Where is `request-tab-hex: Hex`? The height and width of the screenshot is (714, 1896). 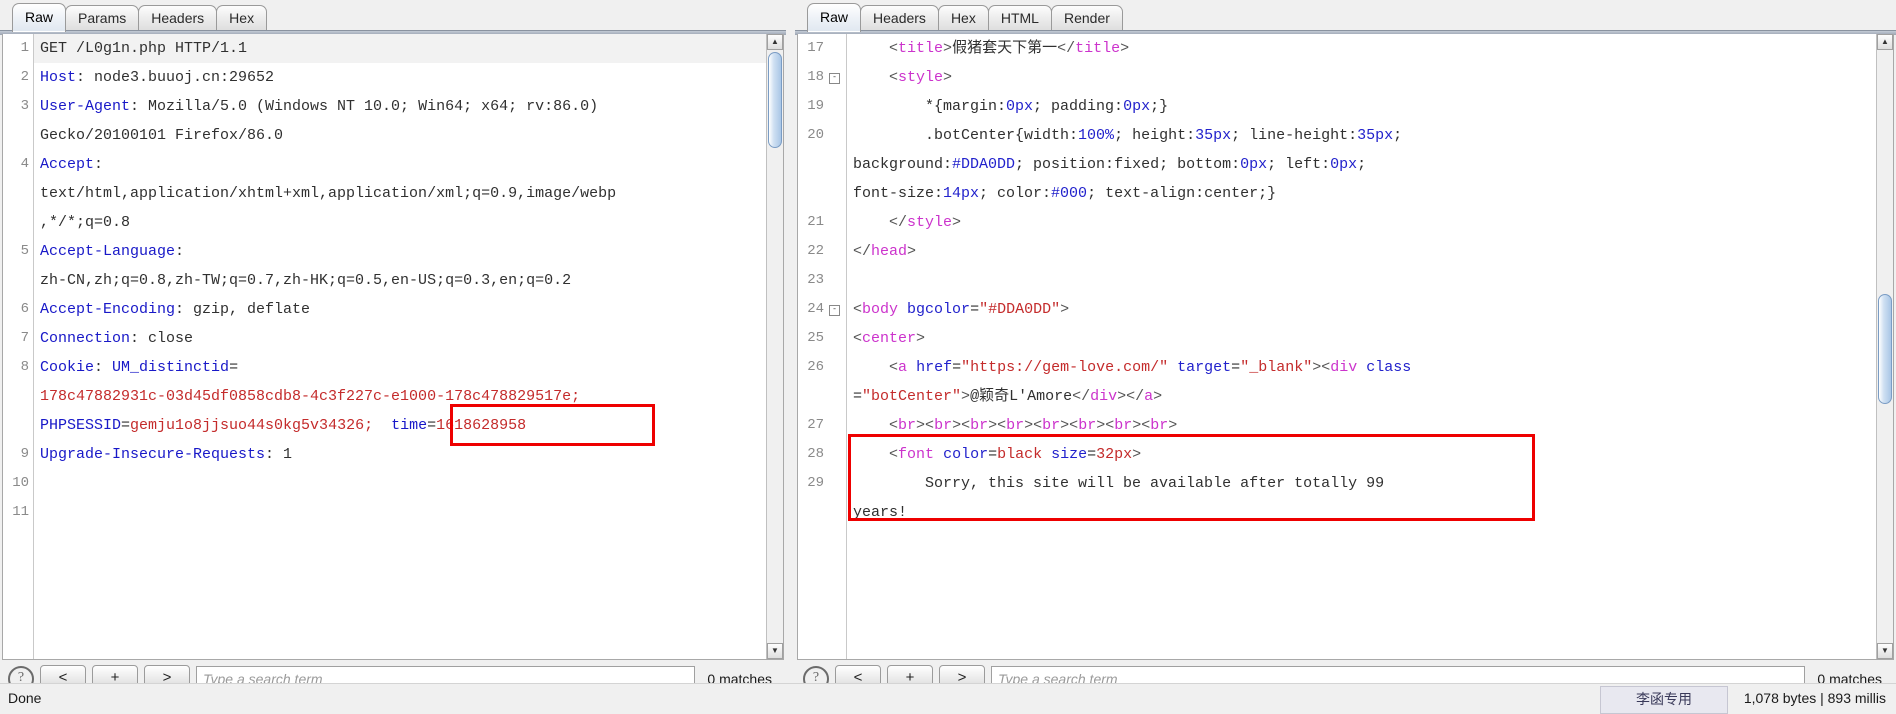 request-tab-hex: Hex is located at coordinates (242, 18).